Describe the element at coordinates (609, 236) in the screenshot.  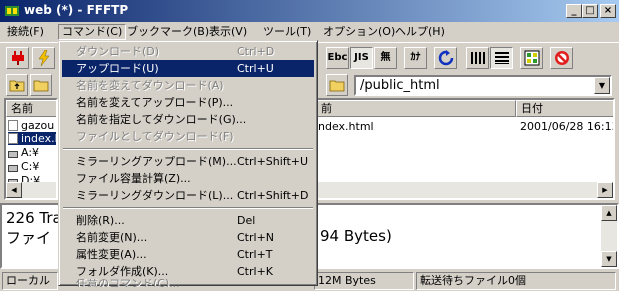
I see `log-vscrollbar: ▲ ▼` at that location.